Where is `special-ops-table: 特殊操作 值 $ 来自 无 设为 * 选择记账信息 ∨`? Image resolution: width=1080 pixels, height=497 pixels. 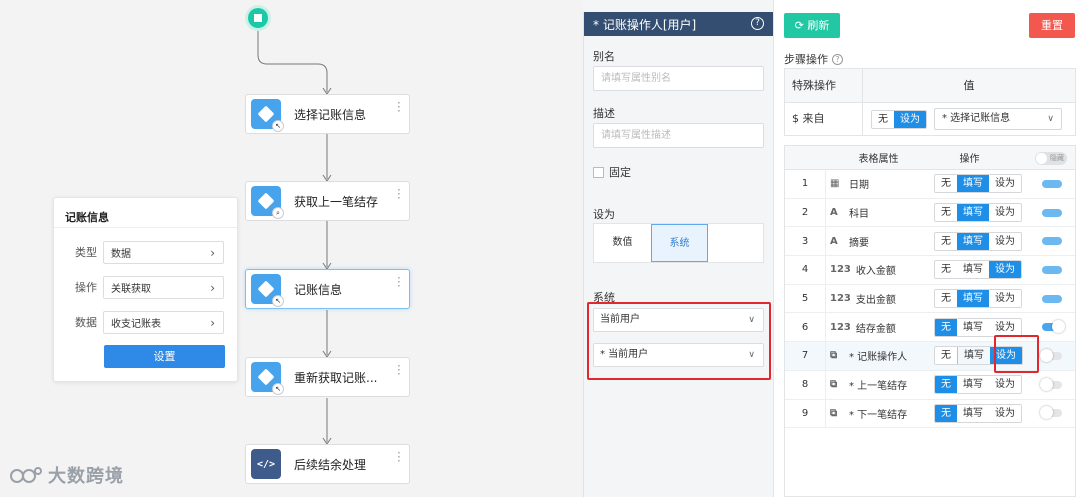 special-ops-table: 特殊操作 值 $ 来自 无 设为 * 选择记账信息 ∨ is located at coordinates (930, 102).